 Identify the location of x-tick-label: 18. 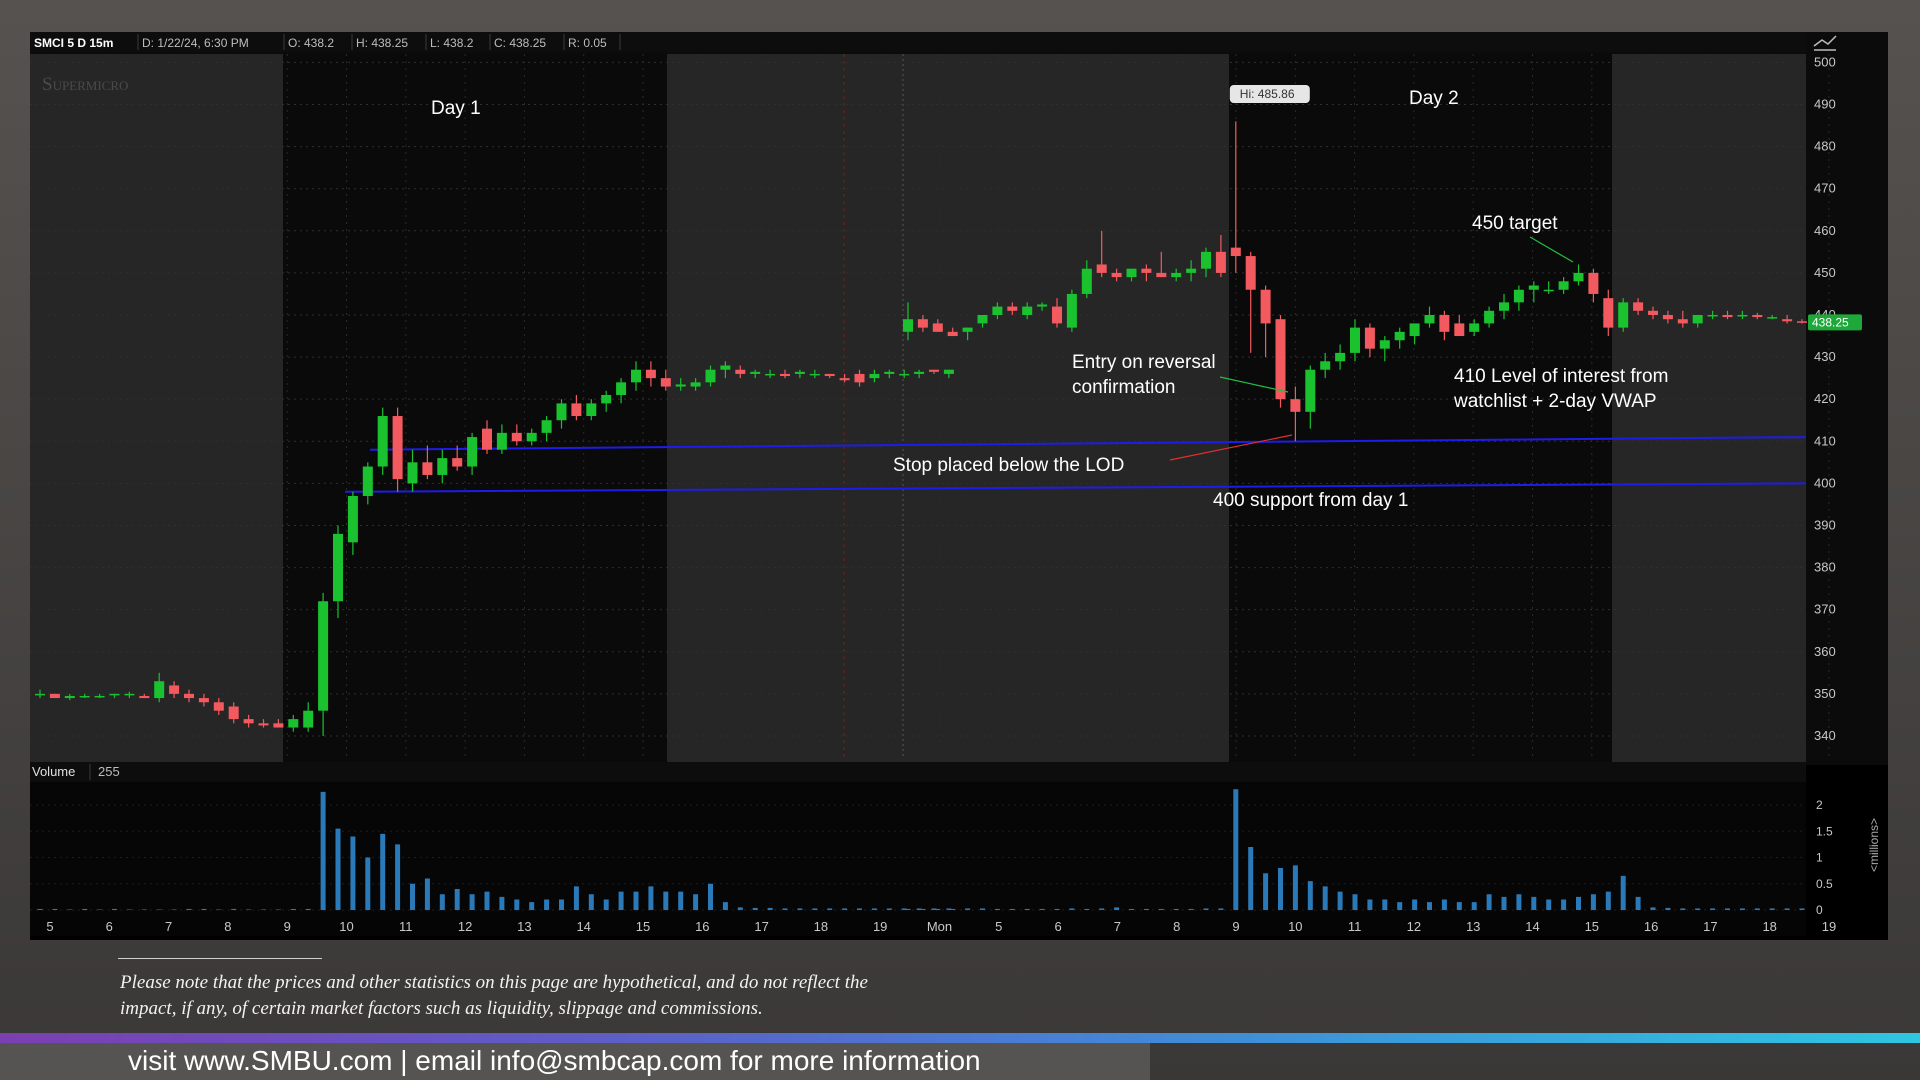
(1769, 926).